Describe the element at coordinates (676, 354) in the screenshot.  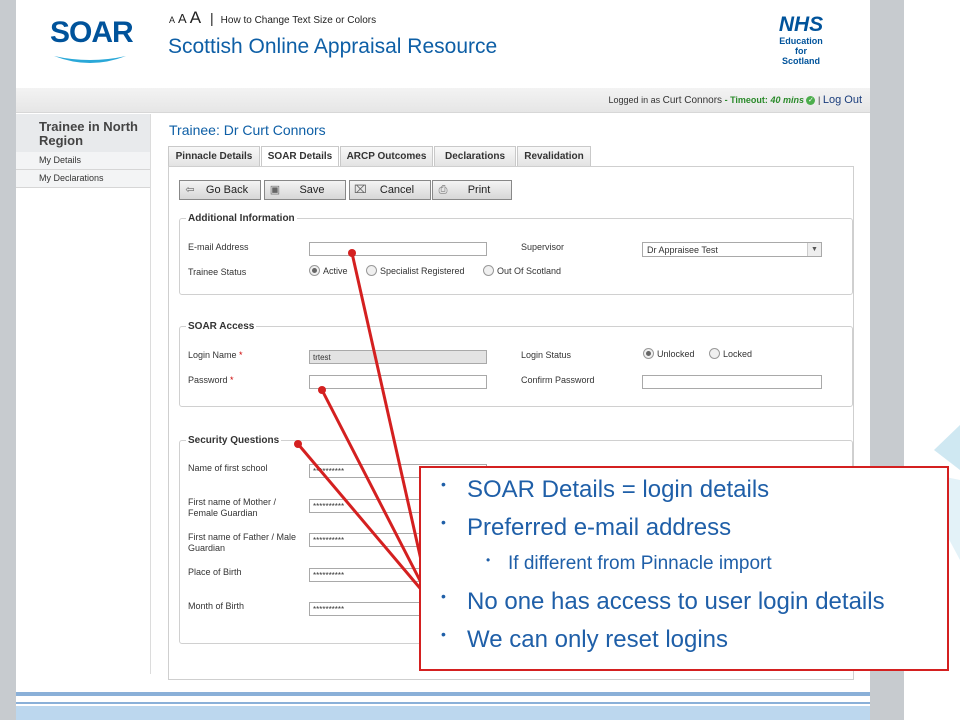
I see `radio-label: Unlocked` at that location.